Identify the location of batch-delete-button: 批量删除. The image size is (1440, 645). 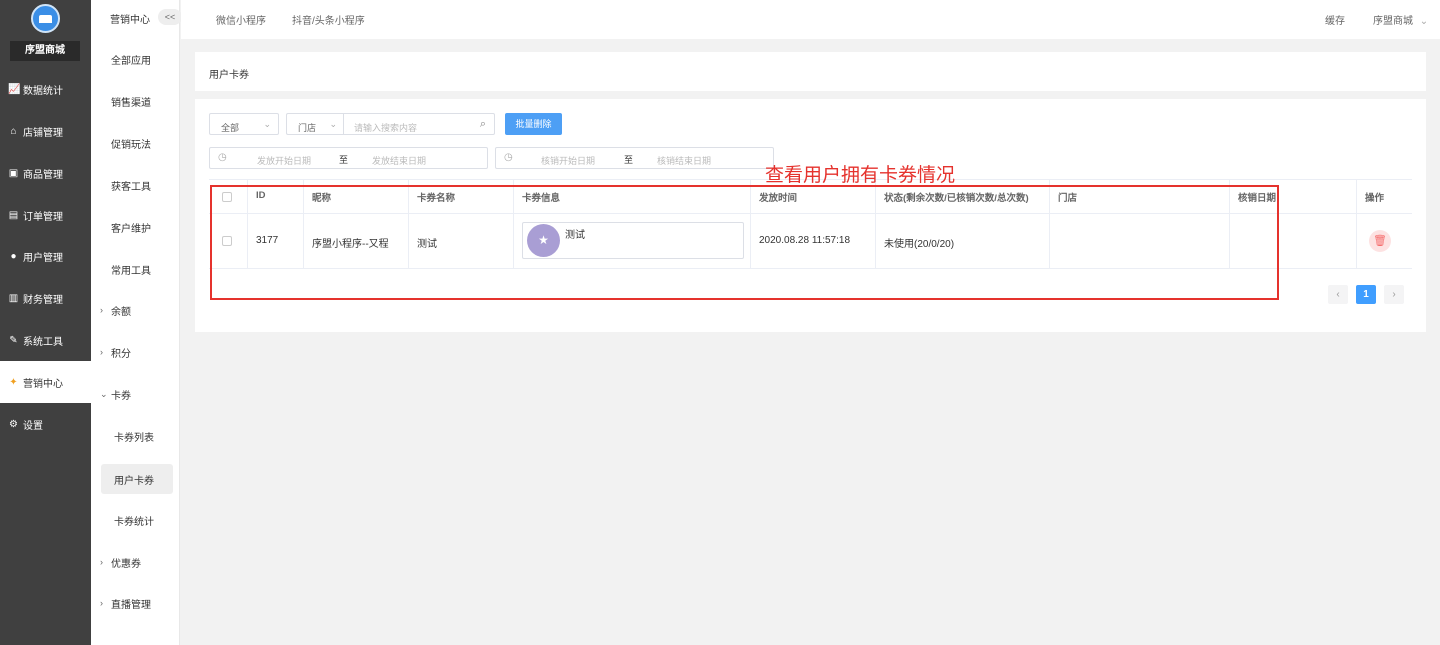
(533, 124).